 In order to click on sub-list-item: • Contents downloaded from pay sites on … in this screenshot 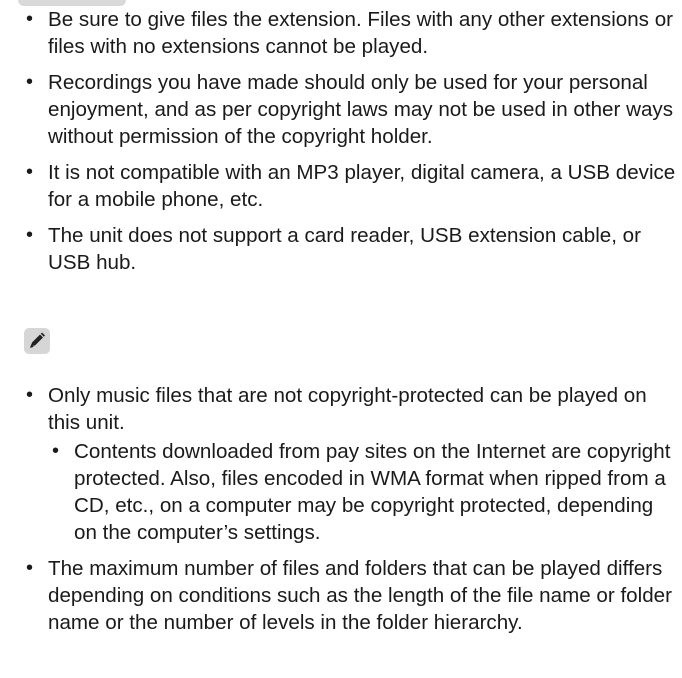, I will do `click(362, 492)`.